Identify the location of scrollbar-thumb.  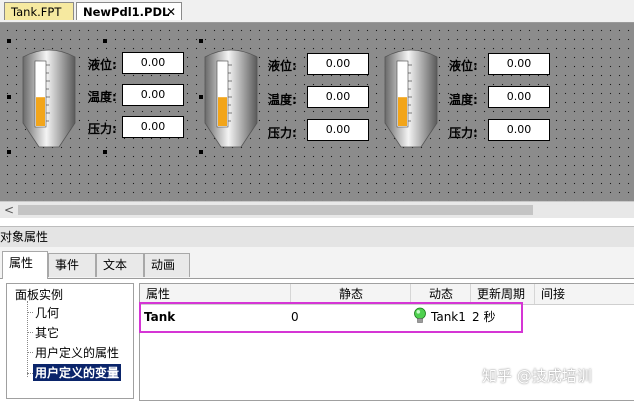
(275, 210).